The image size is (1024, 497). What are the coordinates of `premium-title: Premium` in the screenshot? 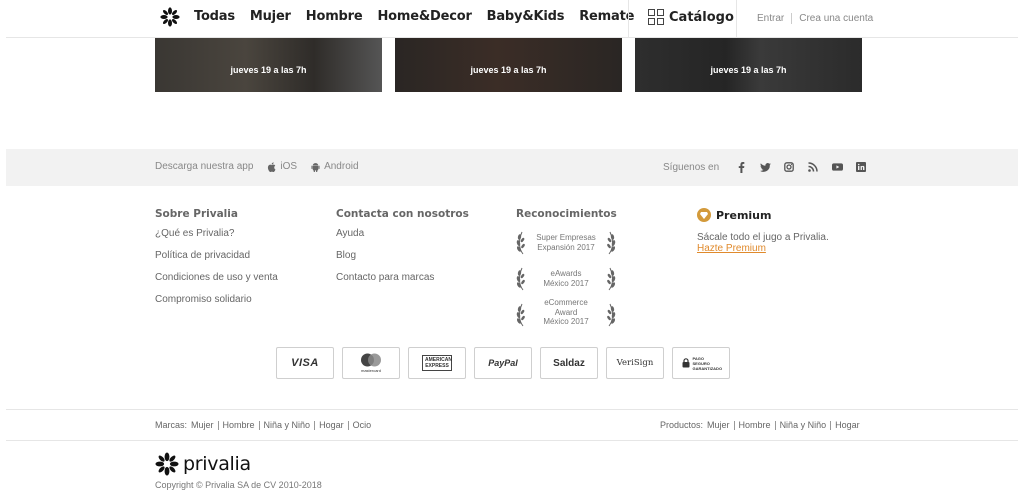 It's located at (744, 215).